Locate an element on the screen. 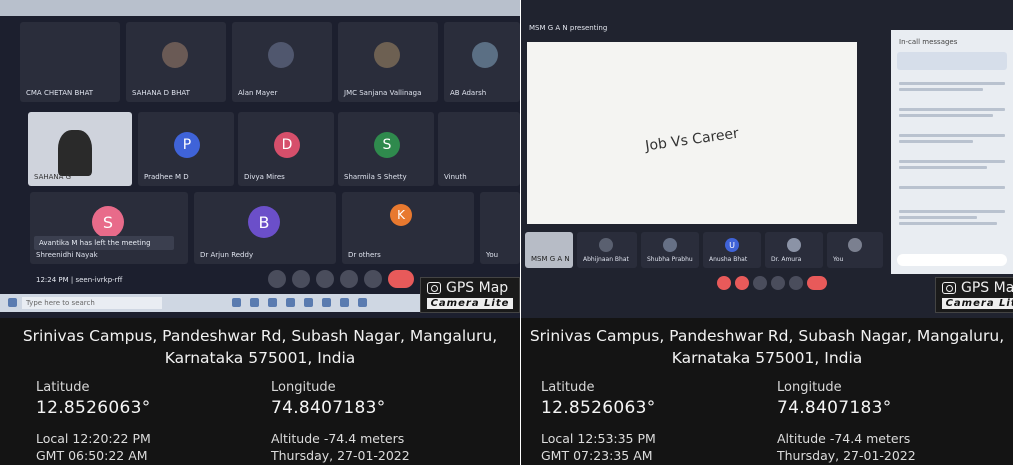 The image size is (1013, 465). local-time: Local 12:20:22 PM is located at coordinates (93, 438).